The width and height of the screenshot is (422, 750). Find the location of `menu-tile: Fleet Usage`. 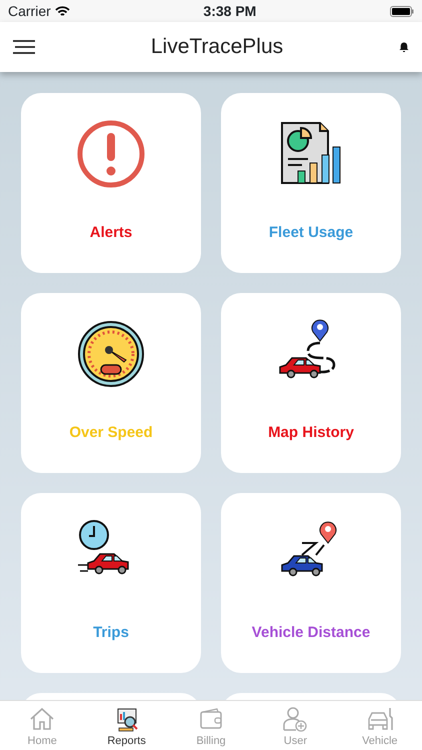

menu-tile: Fleet Usage is located at coordinates (311, 183).